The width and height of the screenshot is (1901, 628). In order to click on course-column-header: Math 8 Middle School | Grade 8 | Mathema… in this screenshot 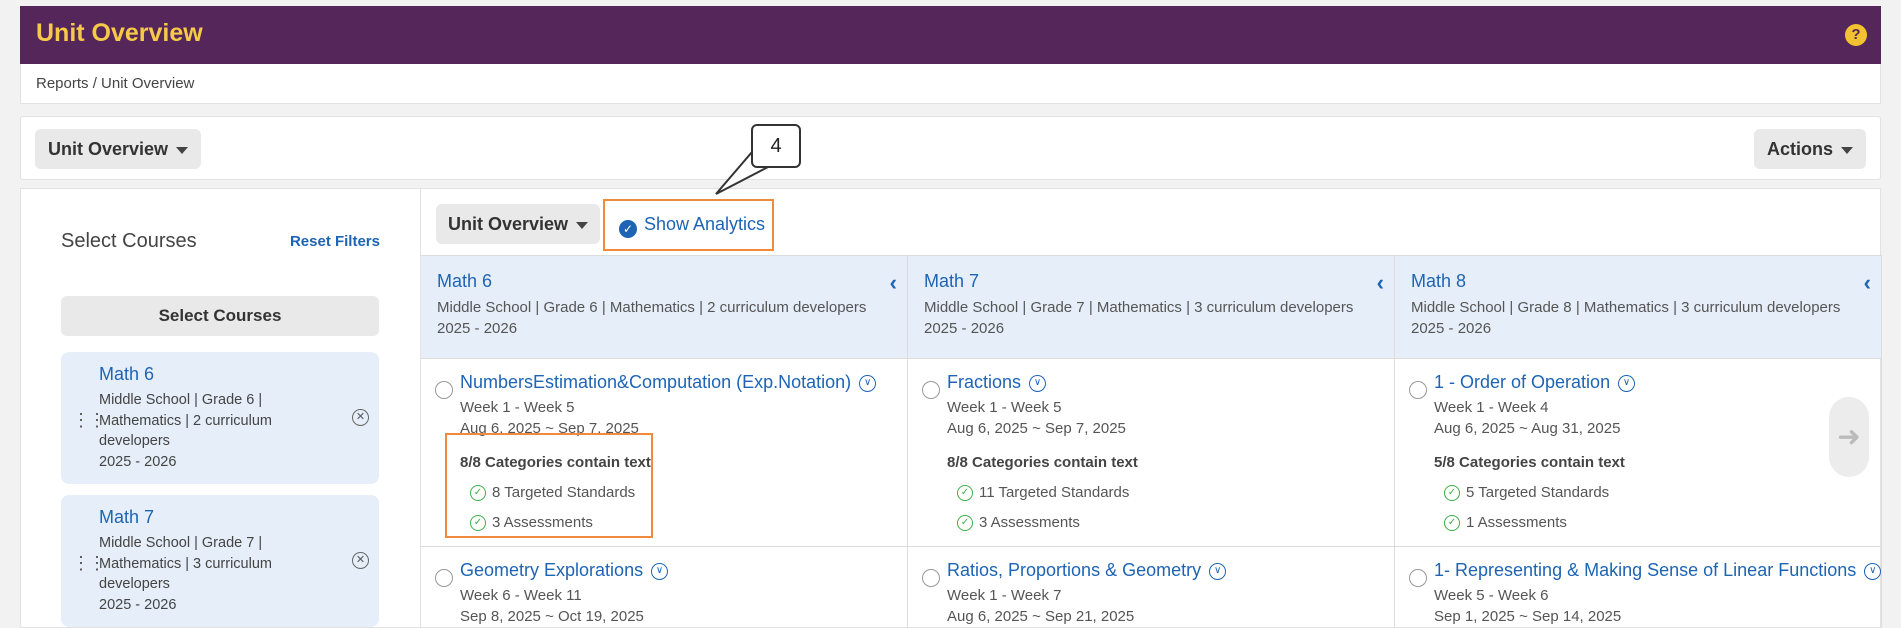, I will do `click(1638, 307)`.